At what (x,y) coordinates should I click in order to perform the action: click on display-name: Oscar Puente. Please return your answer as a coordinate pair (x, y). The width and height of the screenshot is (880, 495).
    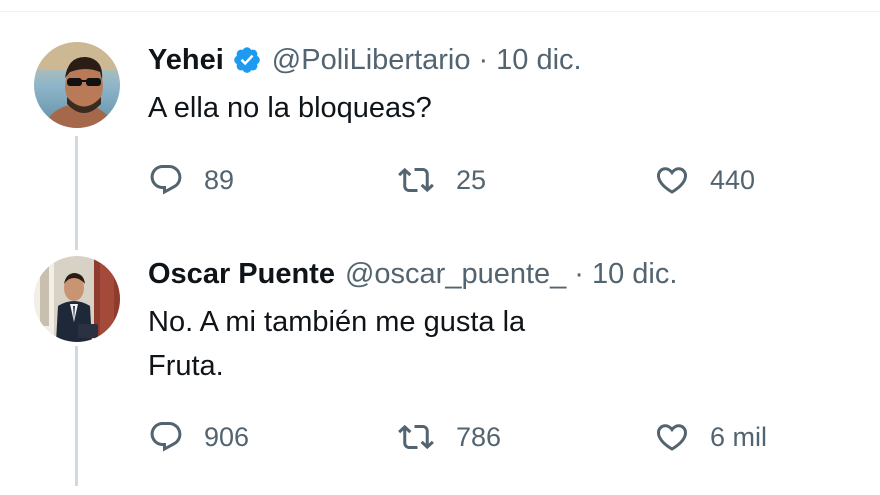
    Looking at the image, I should click on (241, 274).